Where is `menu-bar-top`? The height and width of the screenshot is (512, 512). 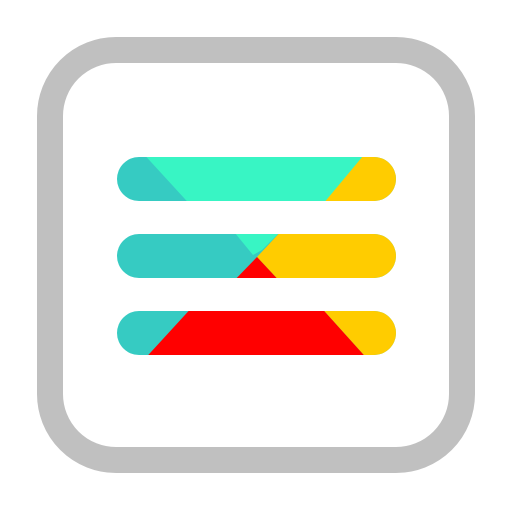
menu-bar-top is located at coordinates (256, 179).